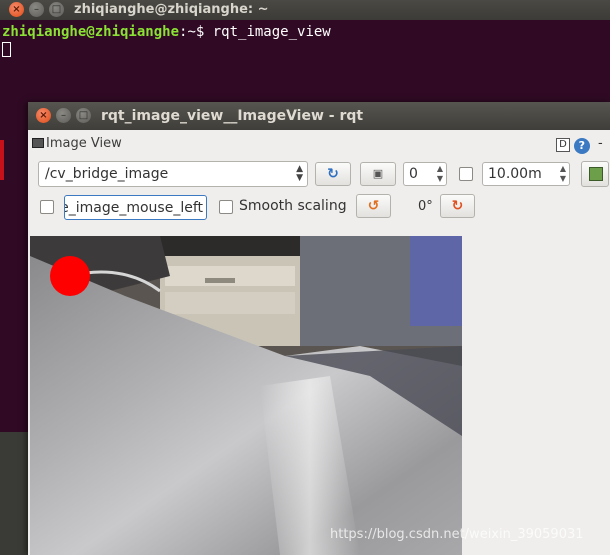 This screenshot has width=610, height=555. I want to click on terminal-command-line: zhiqianghe@zhiqianghe:~$ rqt_image_view, so click(166, 32).